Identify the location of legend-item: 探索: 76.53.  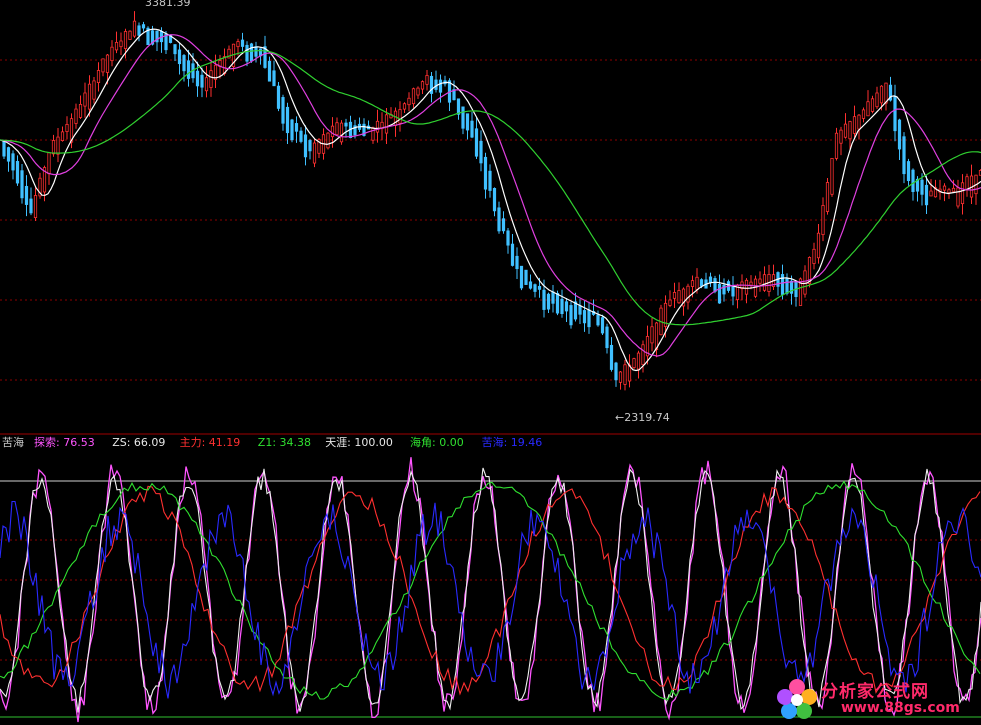
(64, 442).